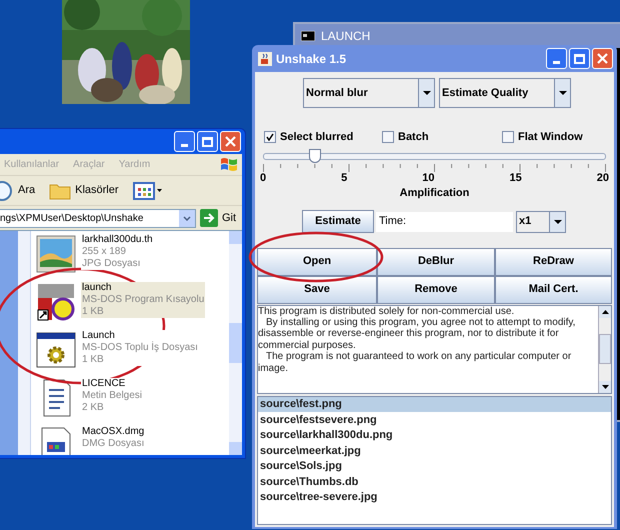 Image resolution: width=620 pixels, height=530 pixels. Describe the element at coordinates (263, 178) in the screenshot. I see `tick-label: 0` at that location.